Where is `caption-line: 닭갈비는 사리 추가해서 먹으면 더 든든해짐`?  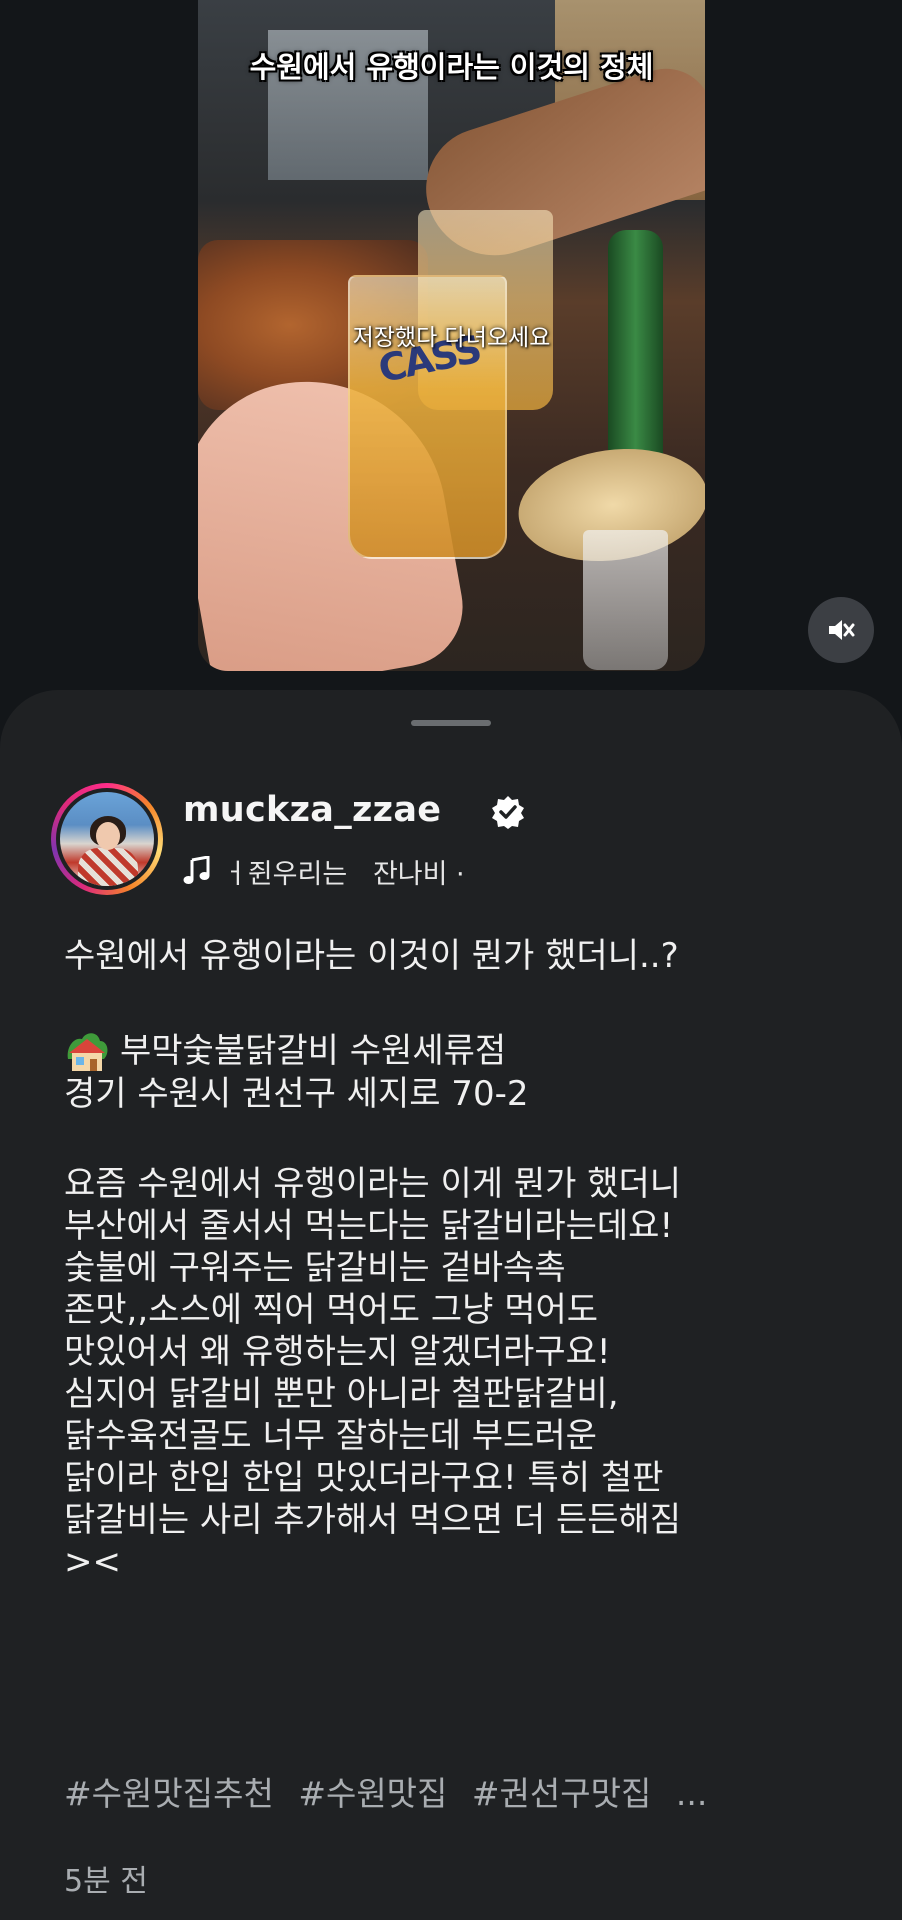 caption-line: 닭갈비는 사리 추가해서 먹으면 더 든든해짐 is located at coordinates (373, 1520).